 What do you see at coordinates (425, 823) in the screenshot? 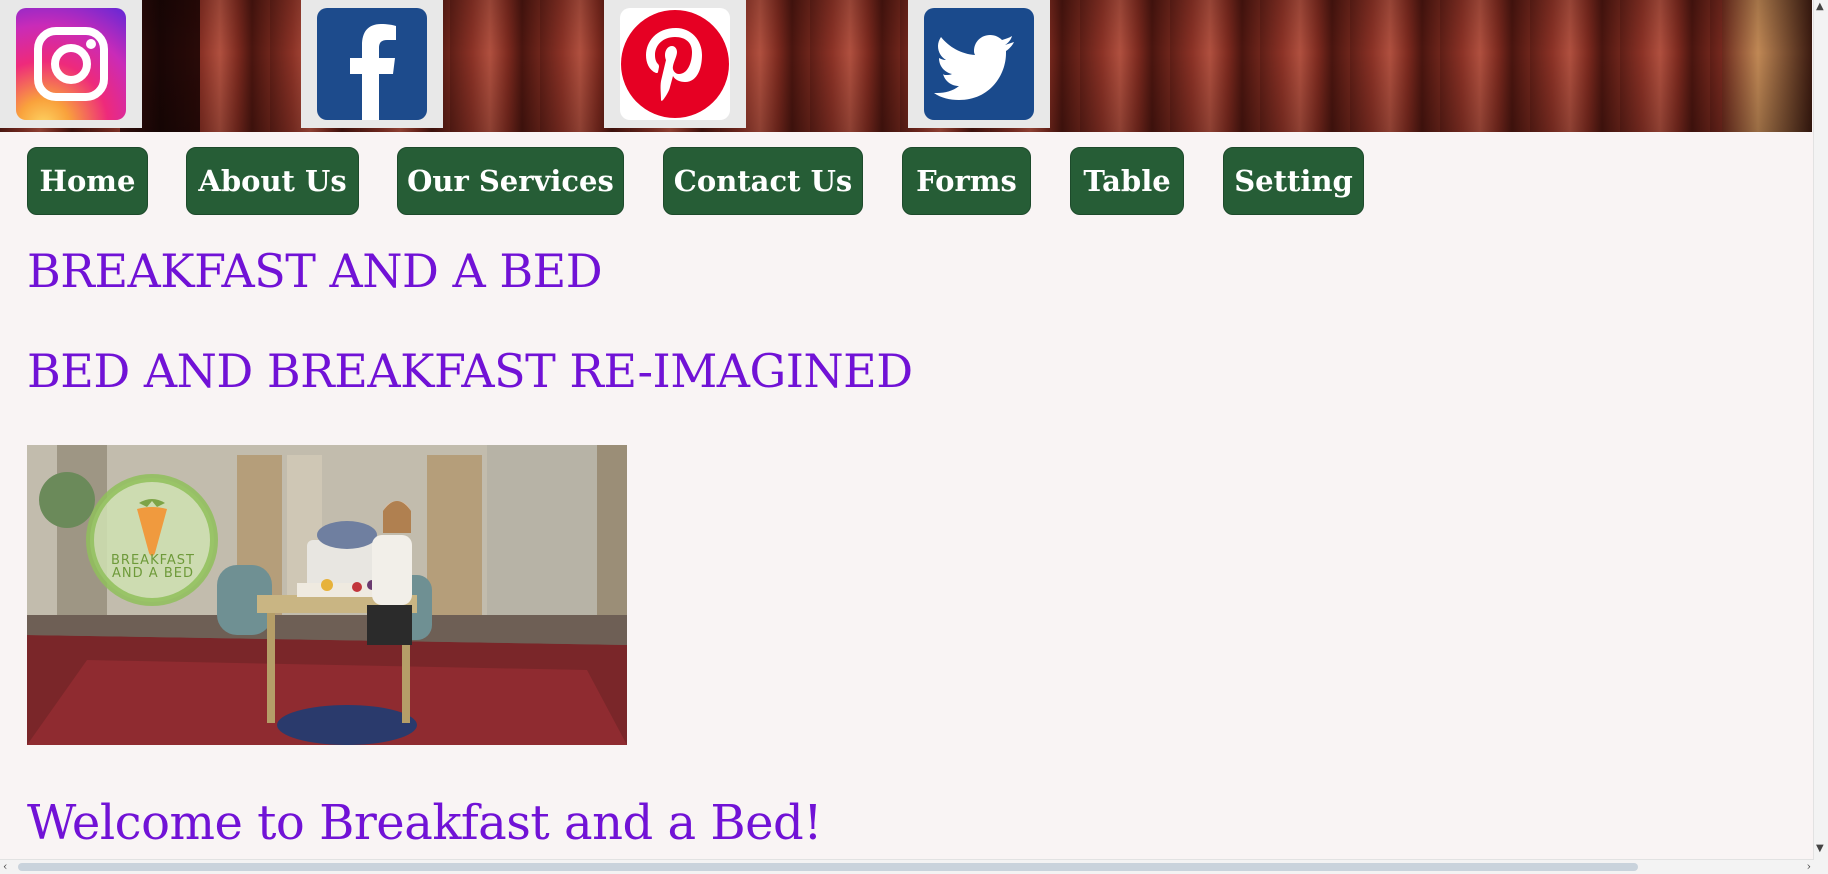
I see `welcome-heading: Welcome to Breakfast and a Bed!` at bounding box center [425, 823].